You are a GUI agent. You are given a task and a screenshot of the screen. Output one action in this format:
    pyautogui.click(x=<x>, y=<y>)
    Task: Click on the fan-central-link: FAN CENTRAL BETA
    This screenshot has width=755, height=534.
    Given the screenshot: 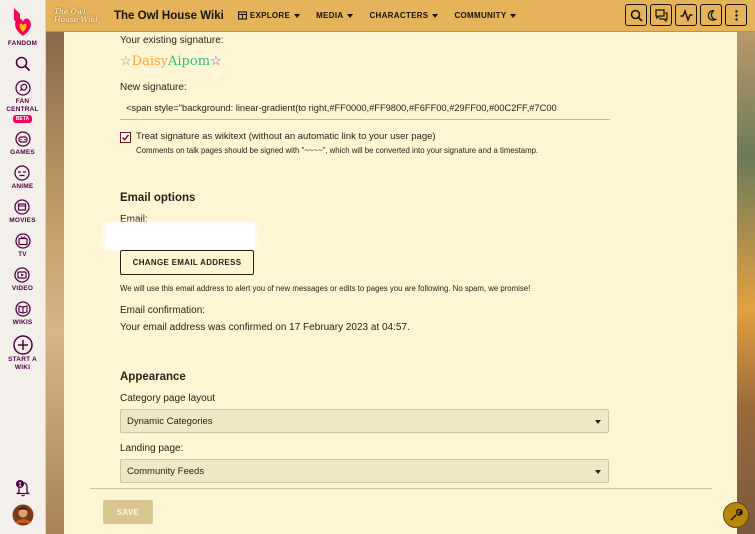 What is the action you would take?
    pyautogui.click(x=23, y=101)
    